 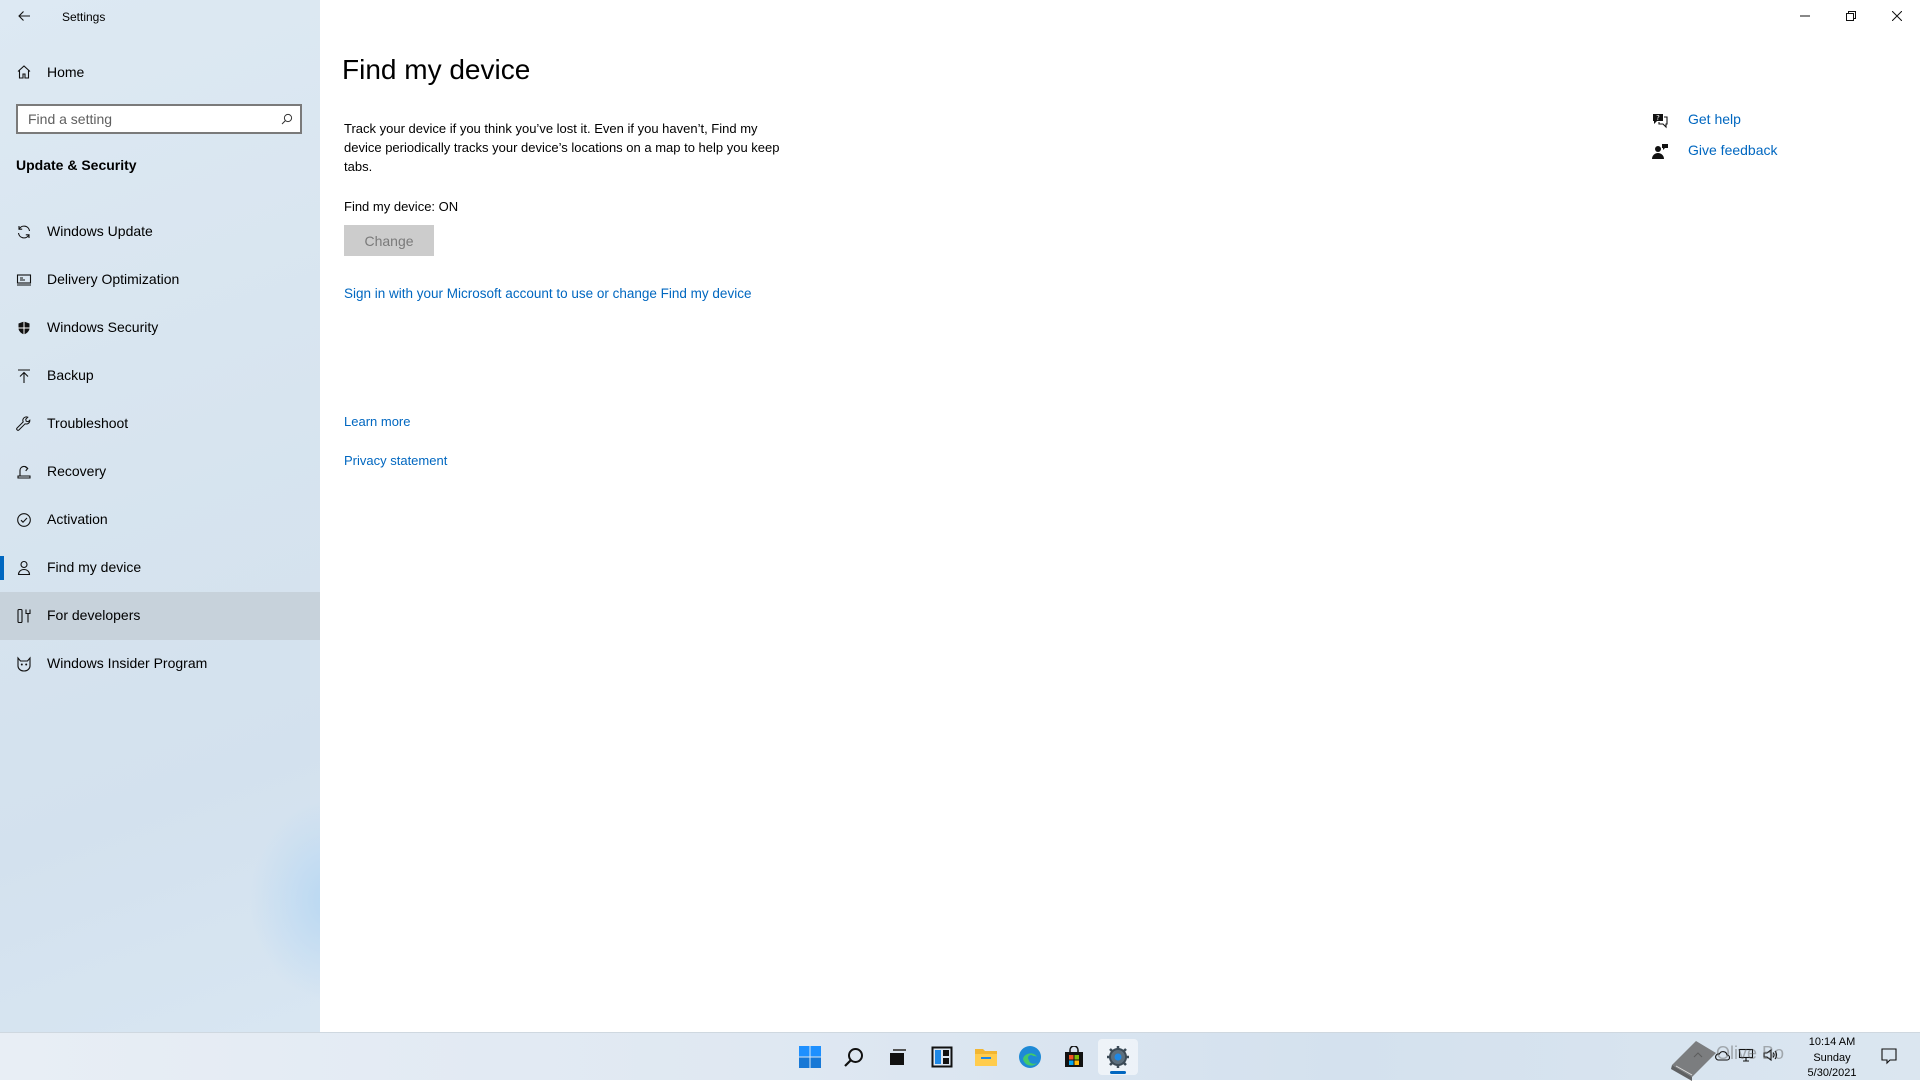 I want to click on change-button: Change, so click(x=389, y=240).